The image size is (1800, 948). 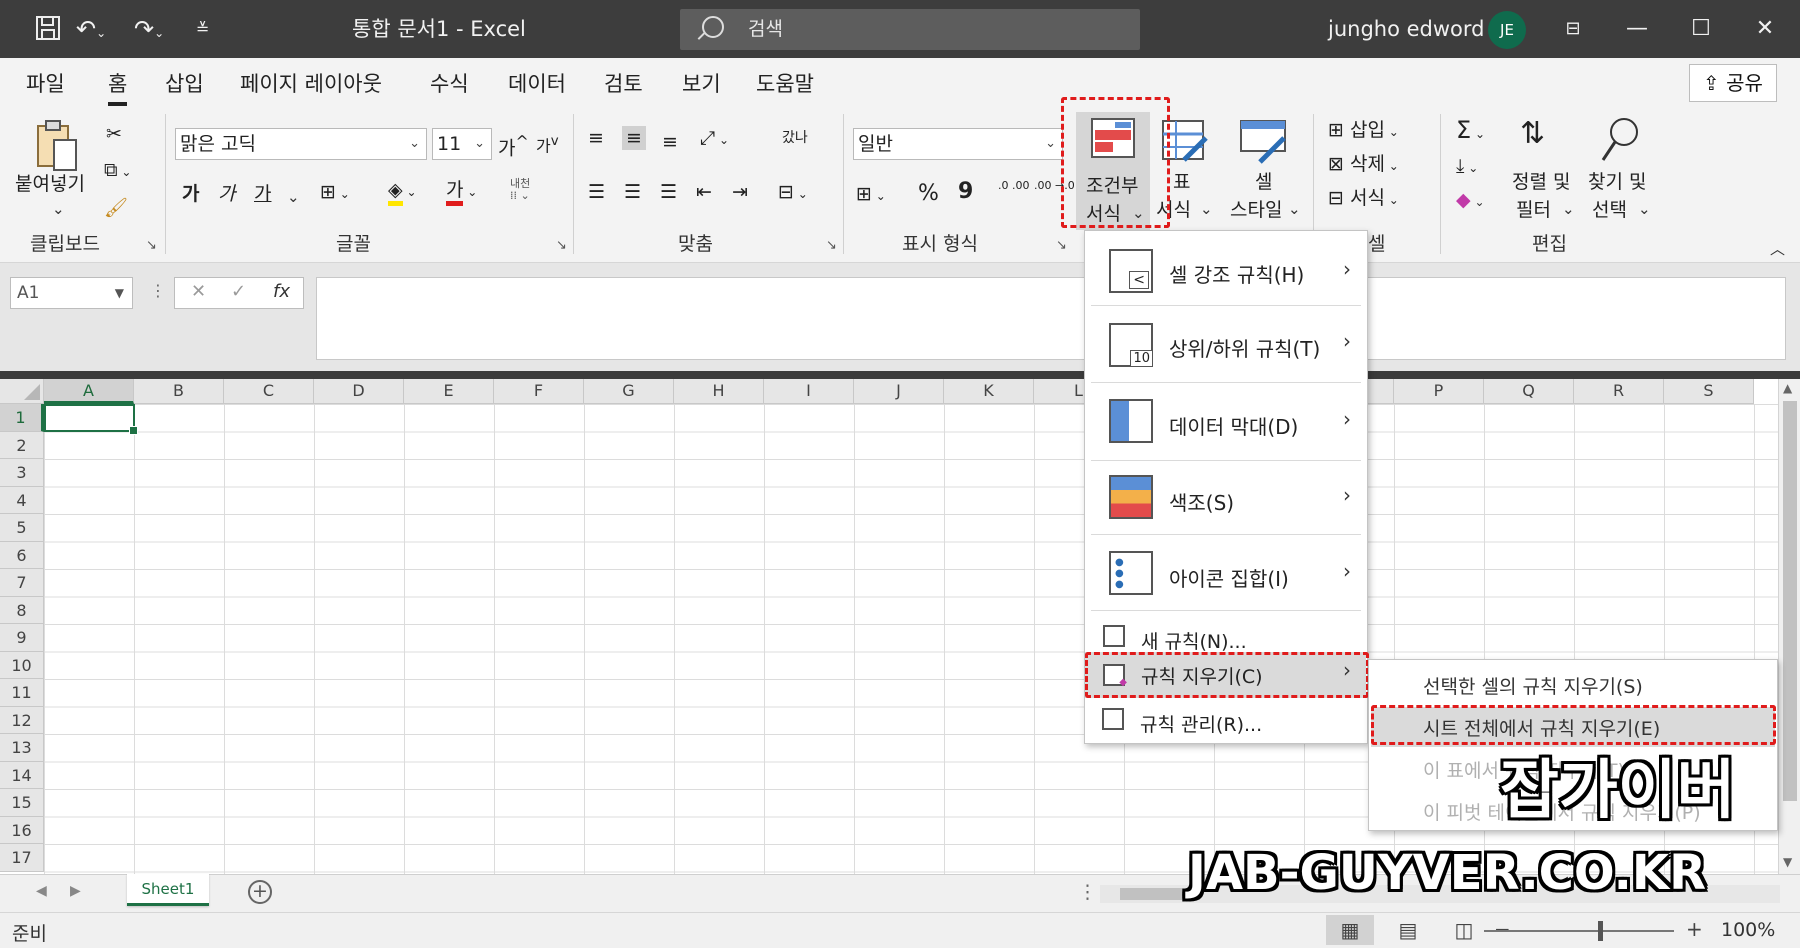 What do you see at coordinates (596, 138) in the screenshot?
I see `align-top-icon: ≡` at bounding box center [596, 138].